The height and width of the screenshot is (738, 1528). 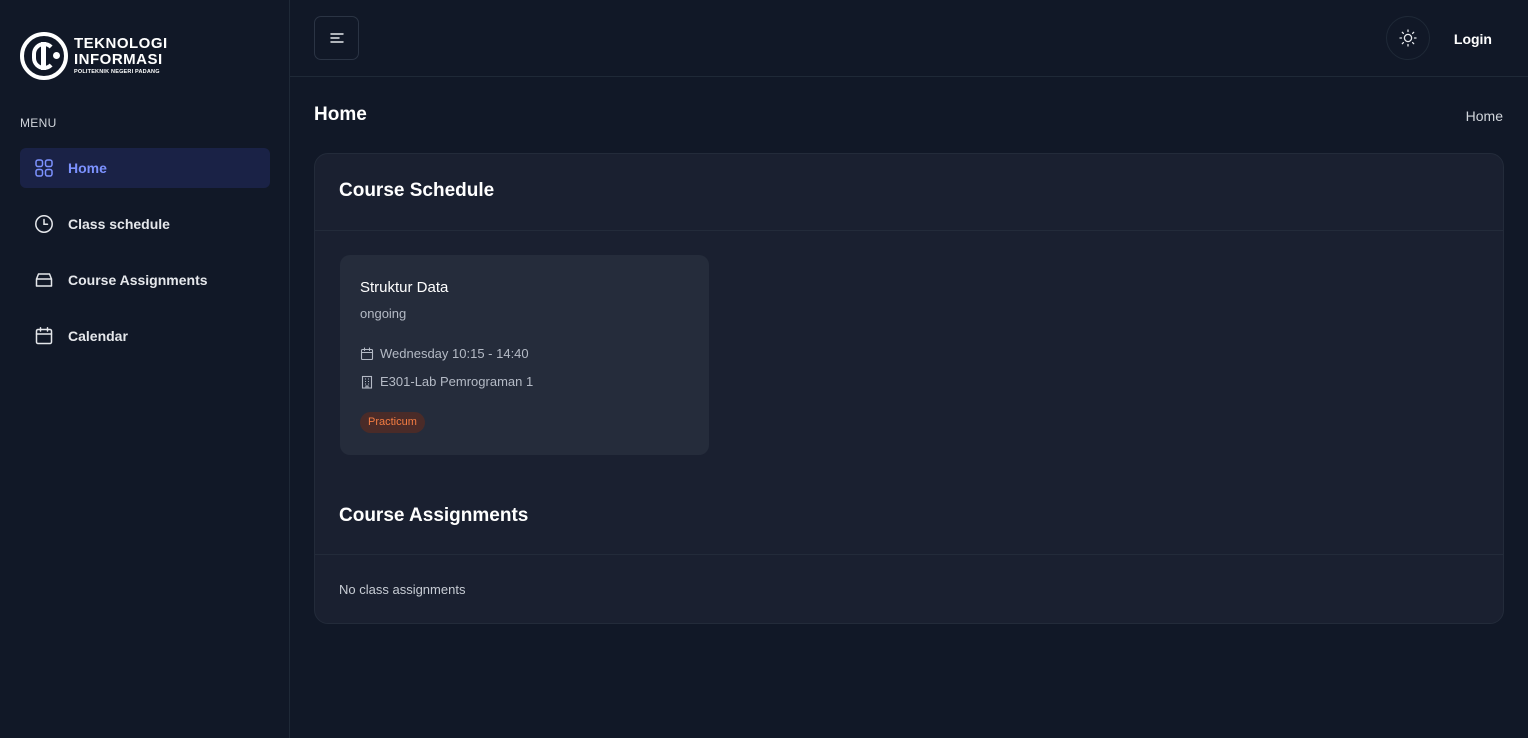 I want to click on course-type-badge: Practicum, so click(x=392, y=422).